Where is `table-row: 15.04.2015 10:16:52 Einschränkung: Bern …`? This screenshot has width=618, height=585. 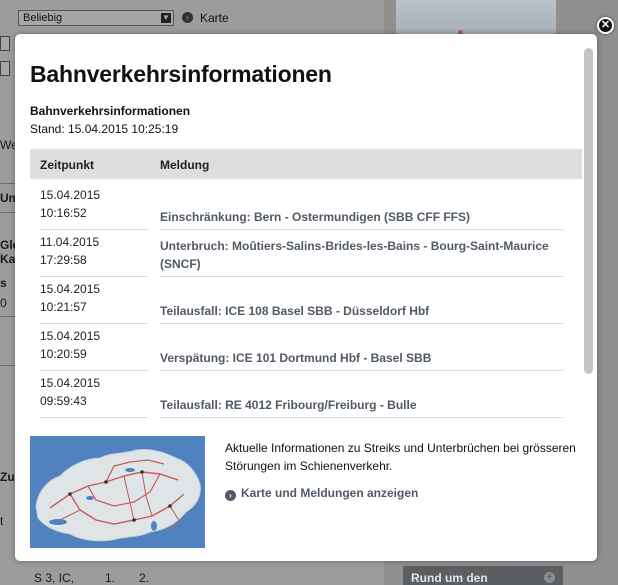
table-row: 15.04.2015 10:16:52 Einschränkung: Bern … is located at coordinates (306, 204).